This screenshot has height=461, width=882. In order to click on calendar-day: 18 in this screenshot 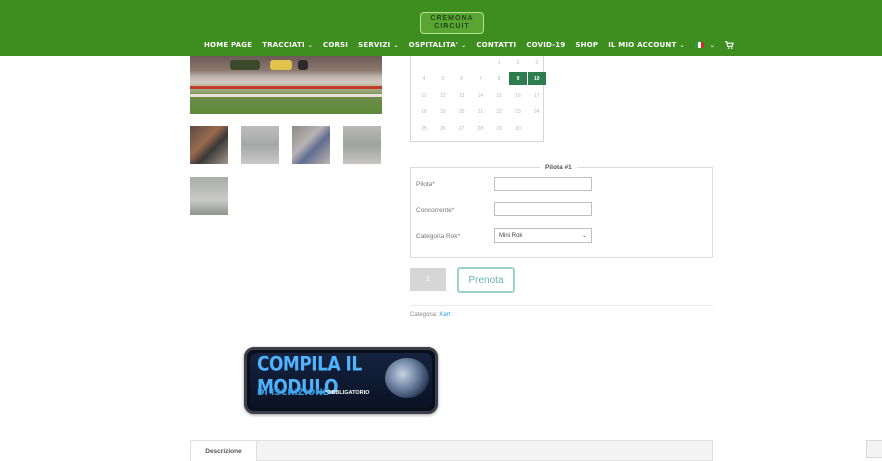, I will do `click(424, 111)`.